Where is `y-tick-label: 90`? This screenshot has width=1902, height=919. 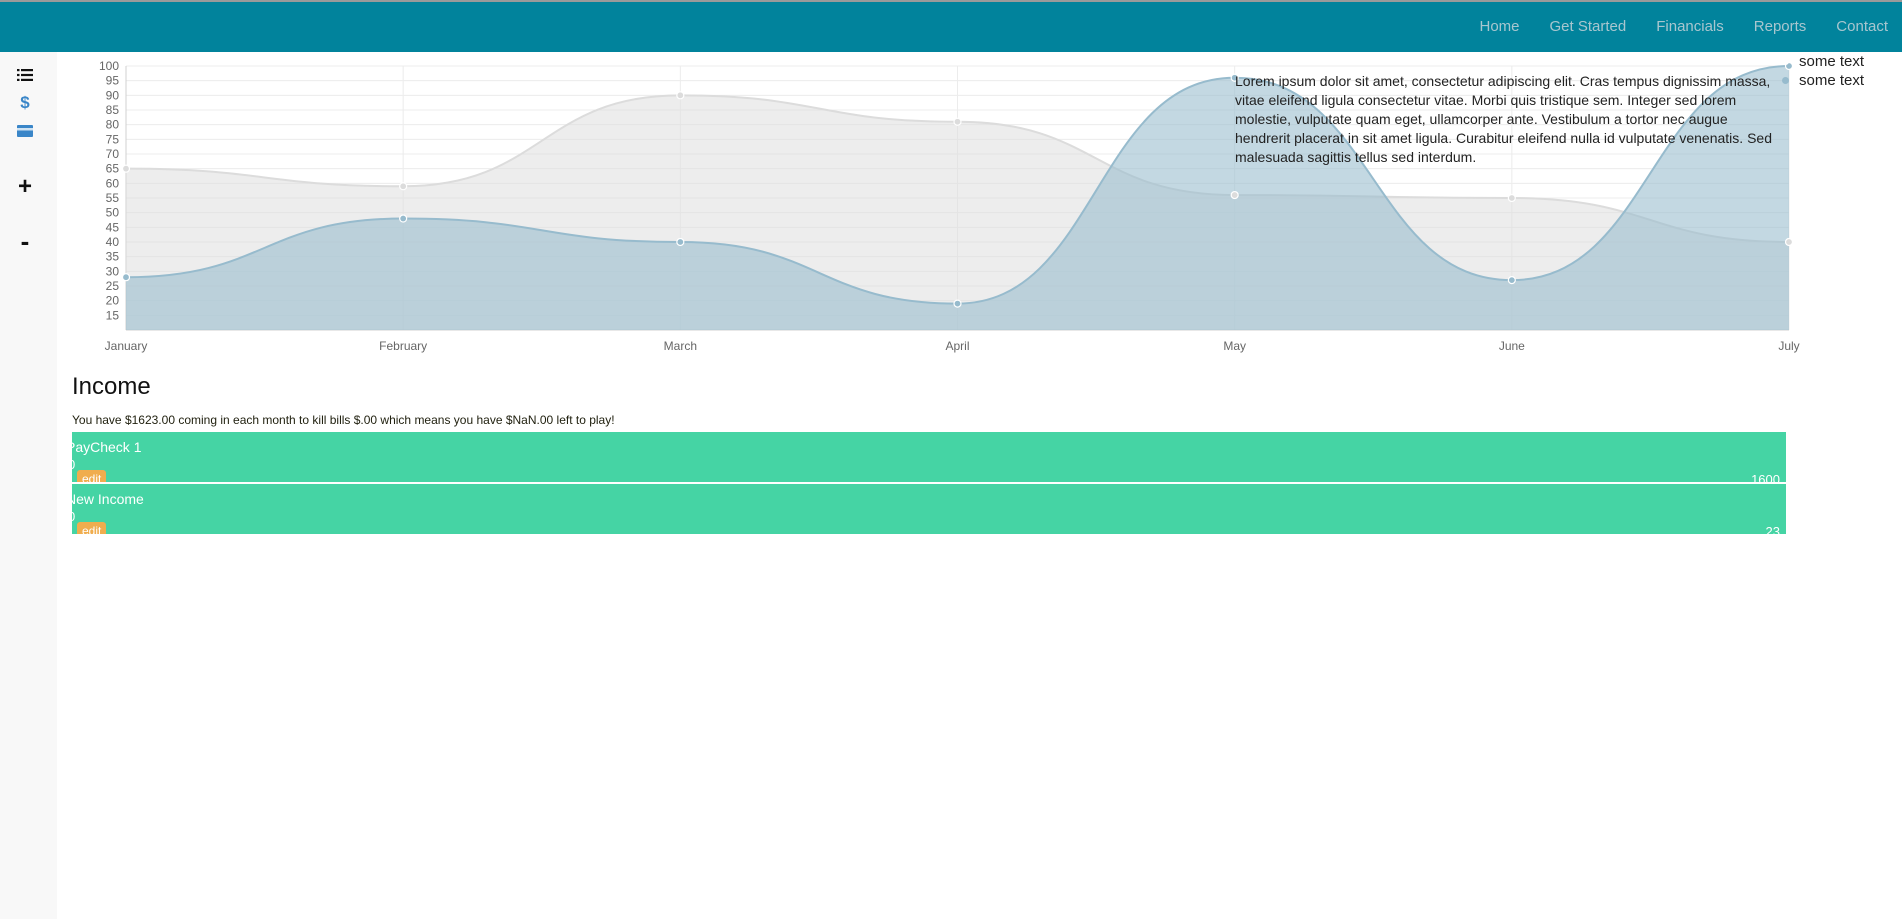 y-tick-label: 90 is located at coordinates (113, 95).